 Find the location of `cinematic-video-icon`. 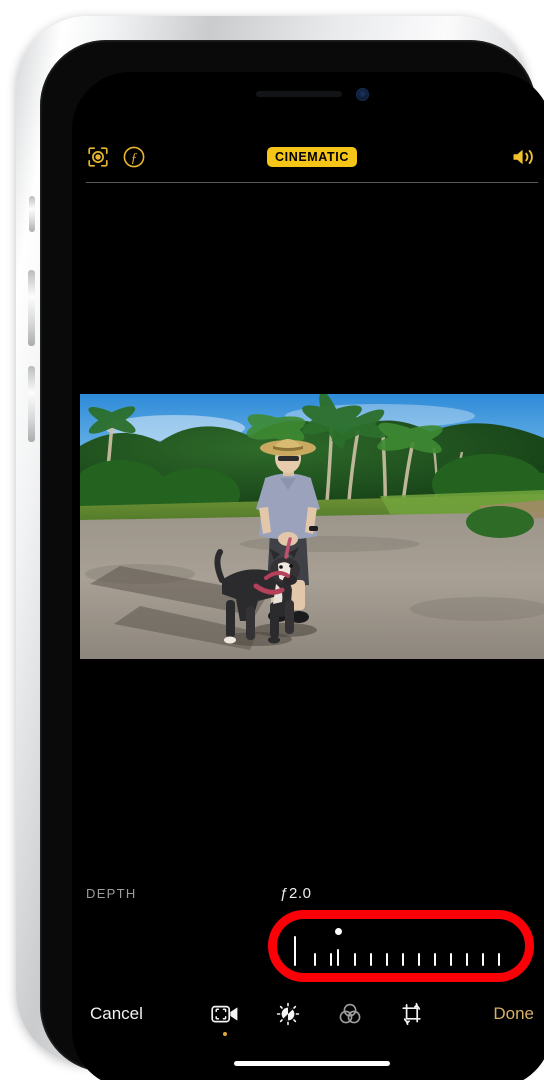

cinematic-video-icon is located at coordinates (224, 1014).